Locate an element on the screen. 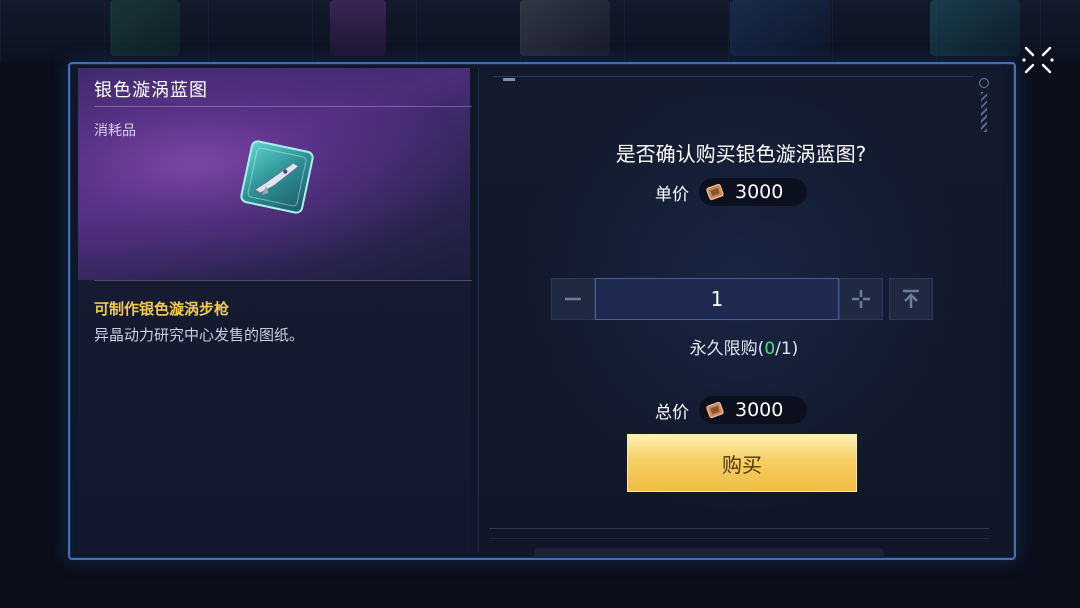  bottom-deco-line is located at coordinates (739, 528).